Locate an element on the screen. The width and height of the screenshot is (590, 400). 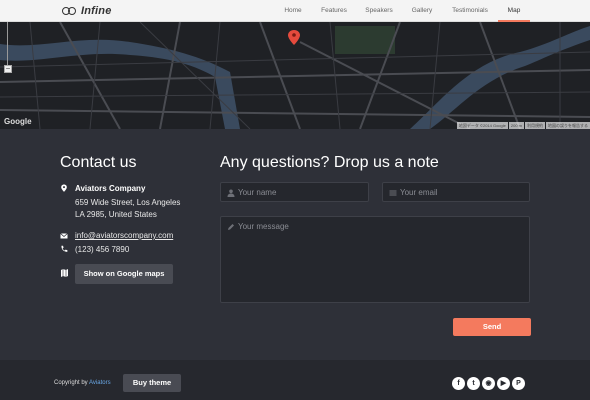
zoom-slider is located at coordinates (7, 44).